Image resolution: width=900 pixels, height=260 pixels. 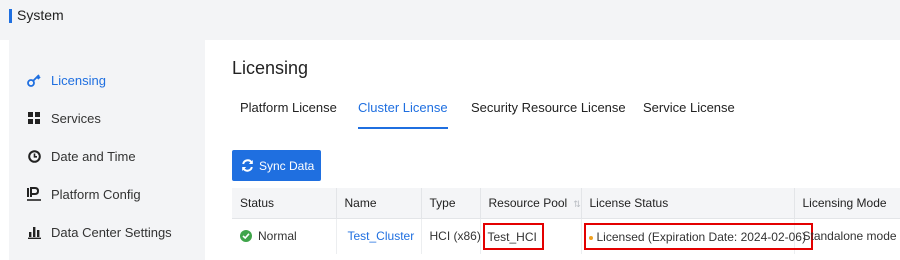 What do you see at coordinates (10, 16) in the screenshot?
I see `title-accent-bar` at bounding box center [10, 16].